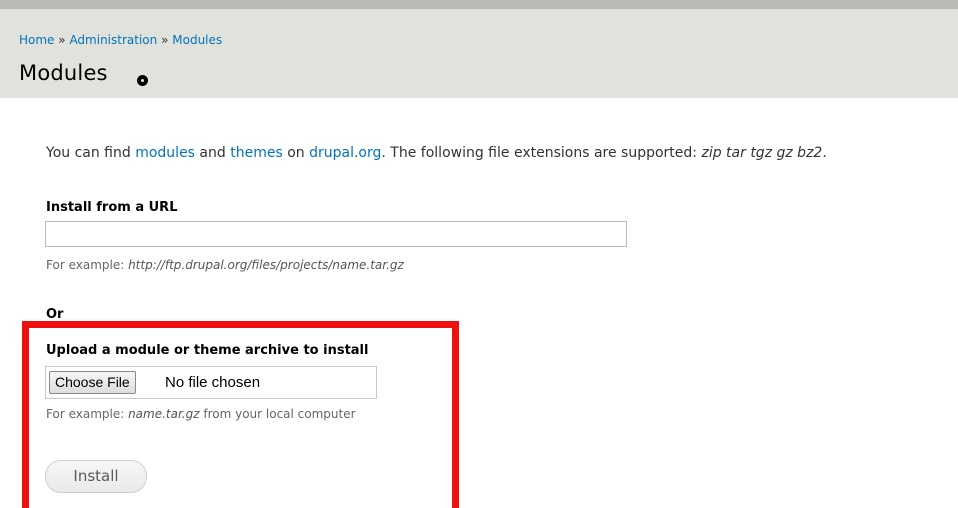  What do you see at coordinates (55, 314) in the screenshot?
I see `or-separator-label: Or` at bounding box center [55, 314].